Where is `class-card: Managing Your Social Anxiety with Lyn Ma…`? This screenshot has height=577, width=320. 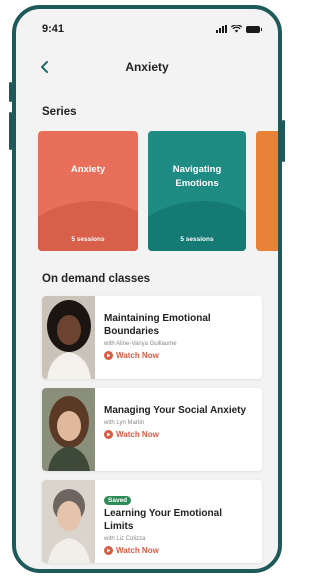
class-card: Managing Your Social Anxiety with Lyn Ma… is located at coordinates (152, 429).